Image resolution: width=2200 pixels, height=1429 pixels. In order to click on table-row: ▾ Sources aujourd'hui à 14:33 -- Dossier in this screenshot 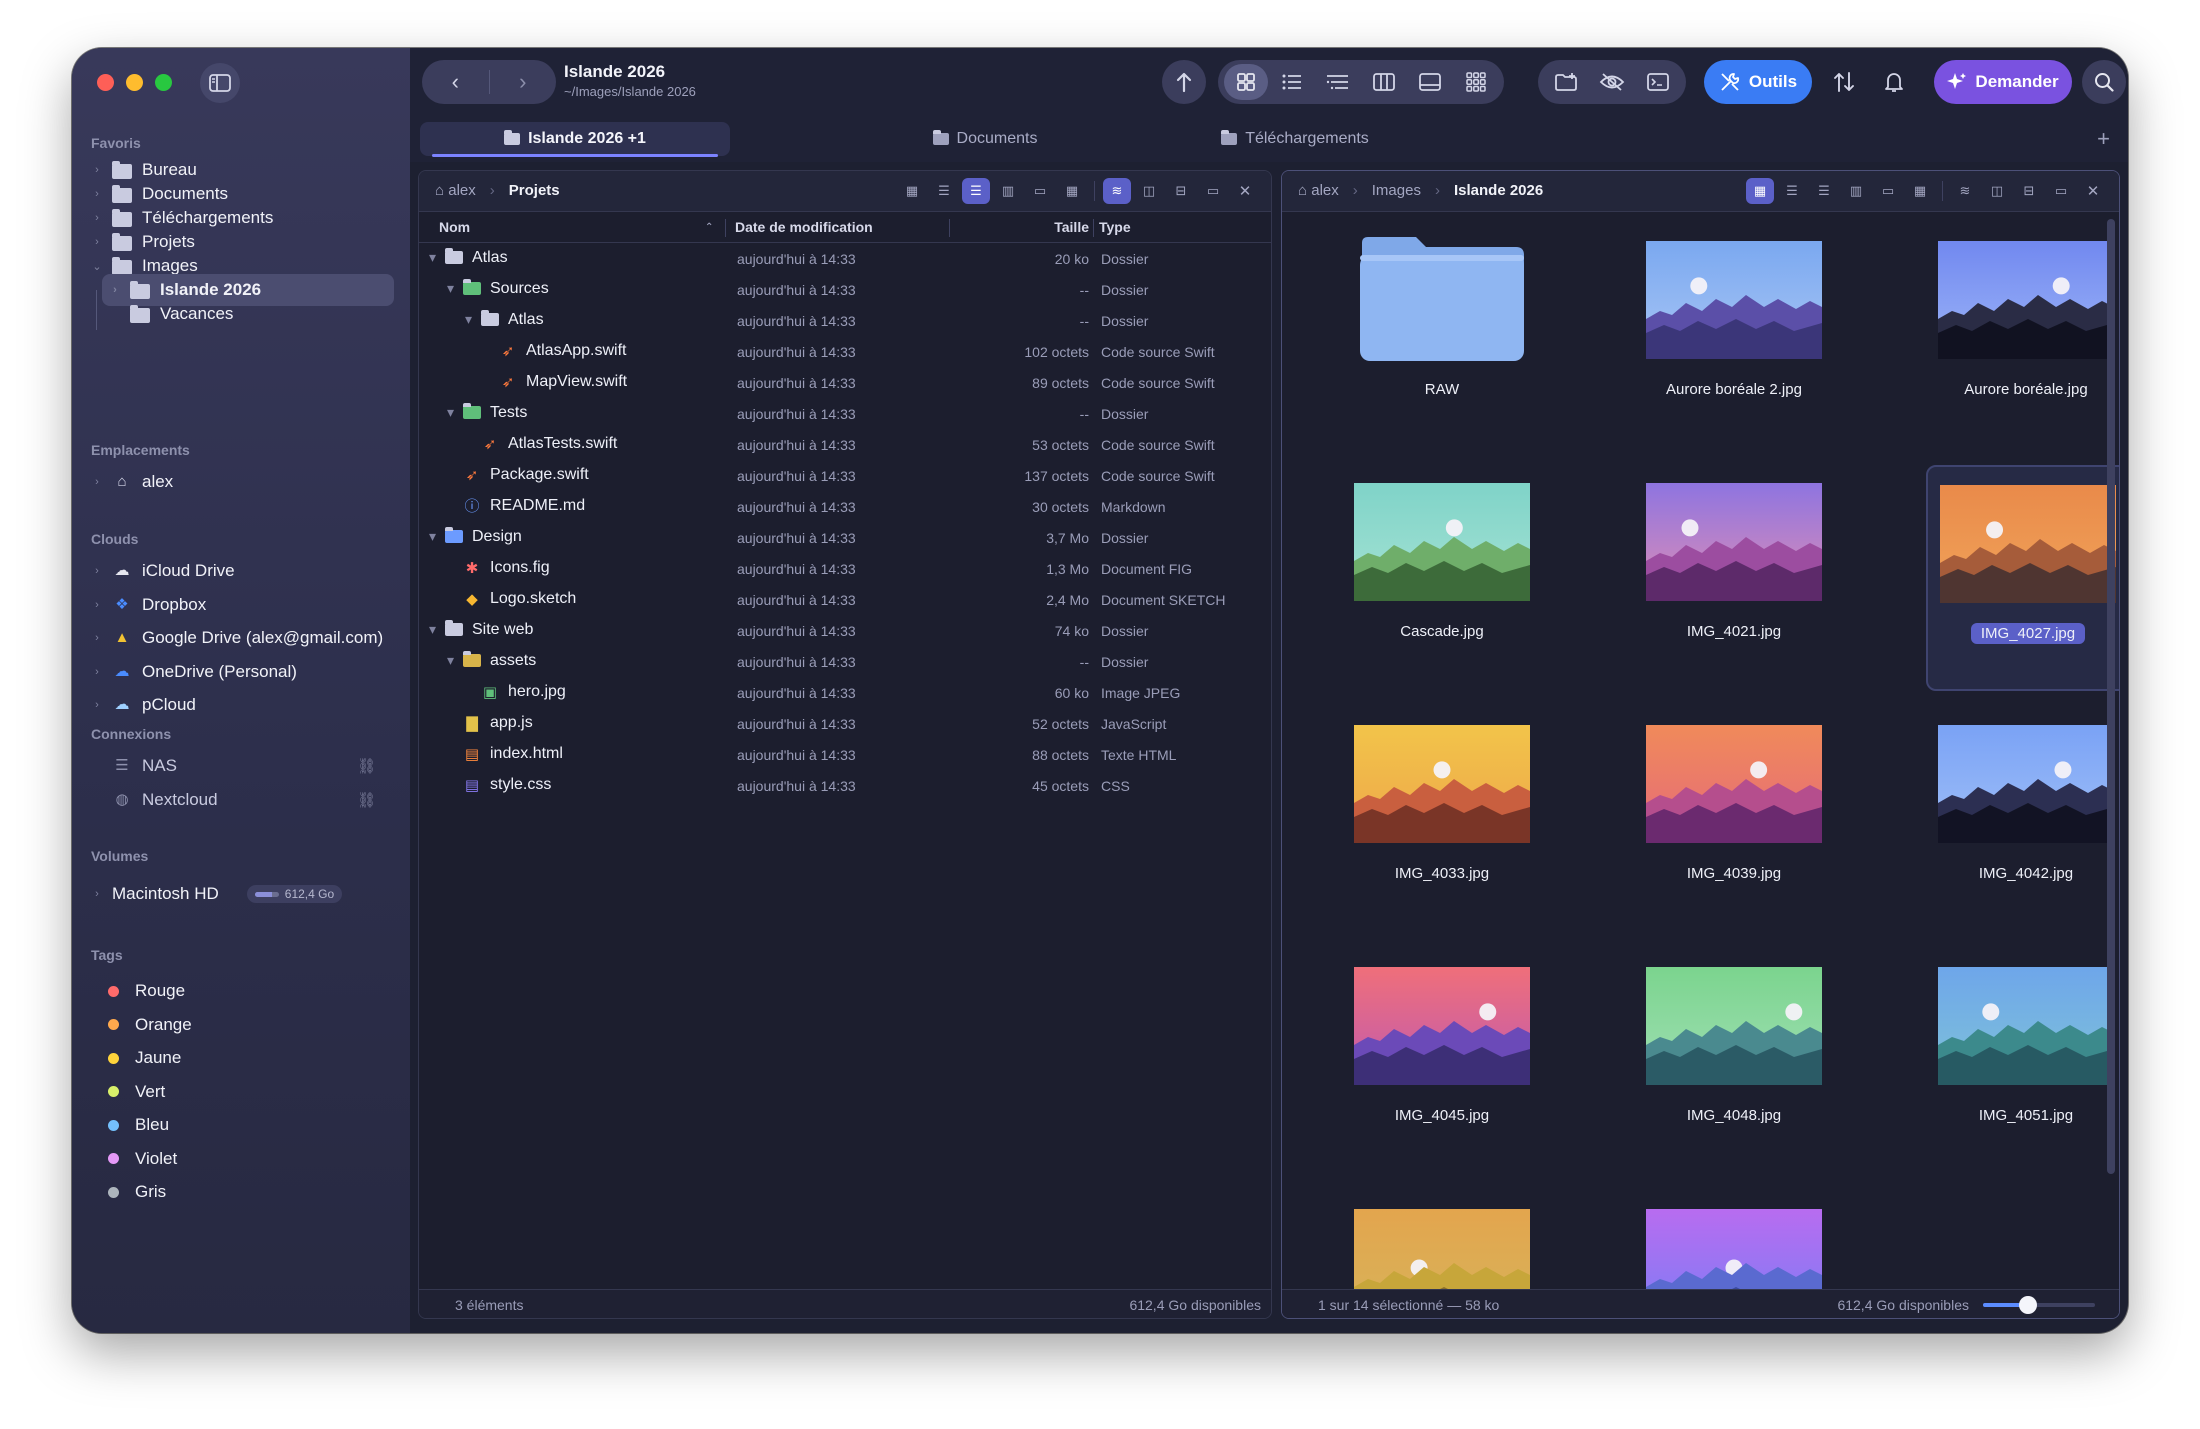, I will do `click(845, 289)`.